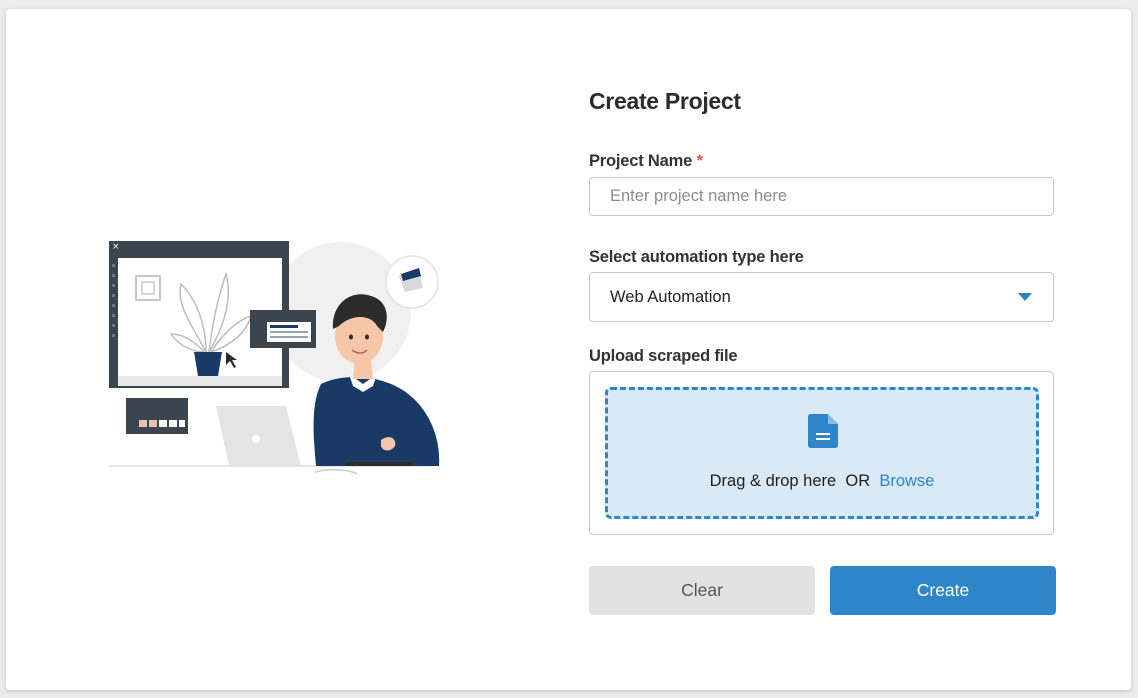 Image resolution: width=1138 pixels, height=698 pixels. I want to click on illustration-graphic: ×, so click(274, 358).